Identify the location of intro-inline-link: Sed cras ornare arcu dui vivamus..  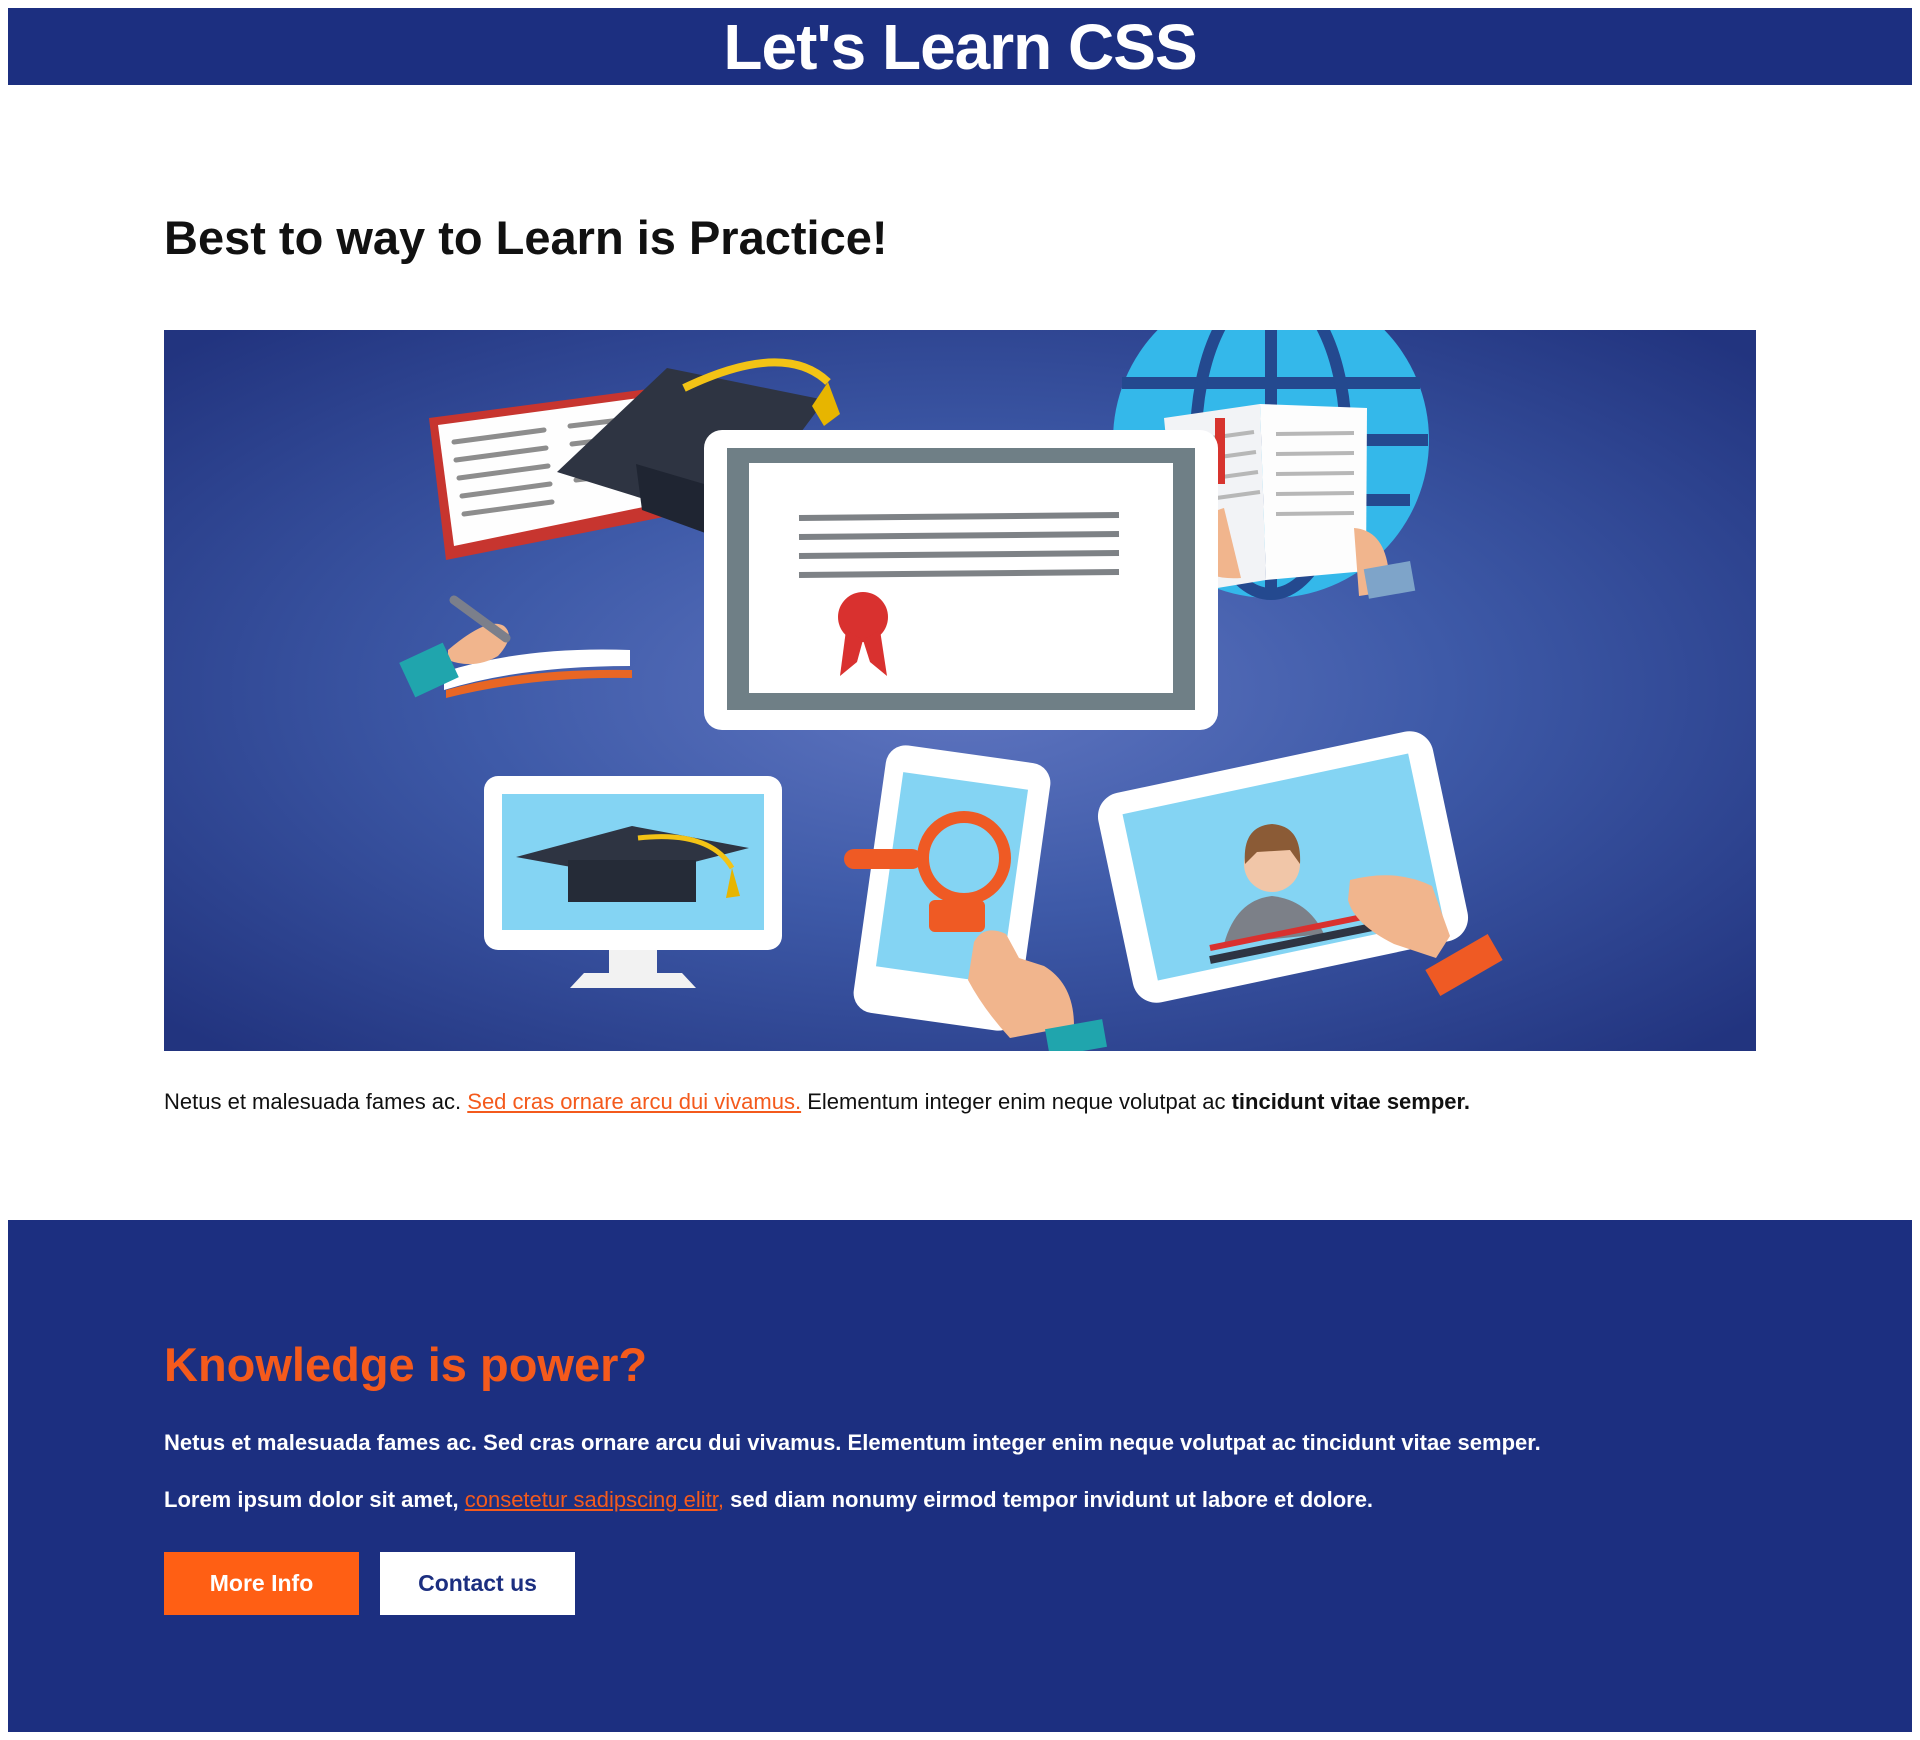
(634, 1101).